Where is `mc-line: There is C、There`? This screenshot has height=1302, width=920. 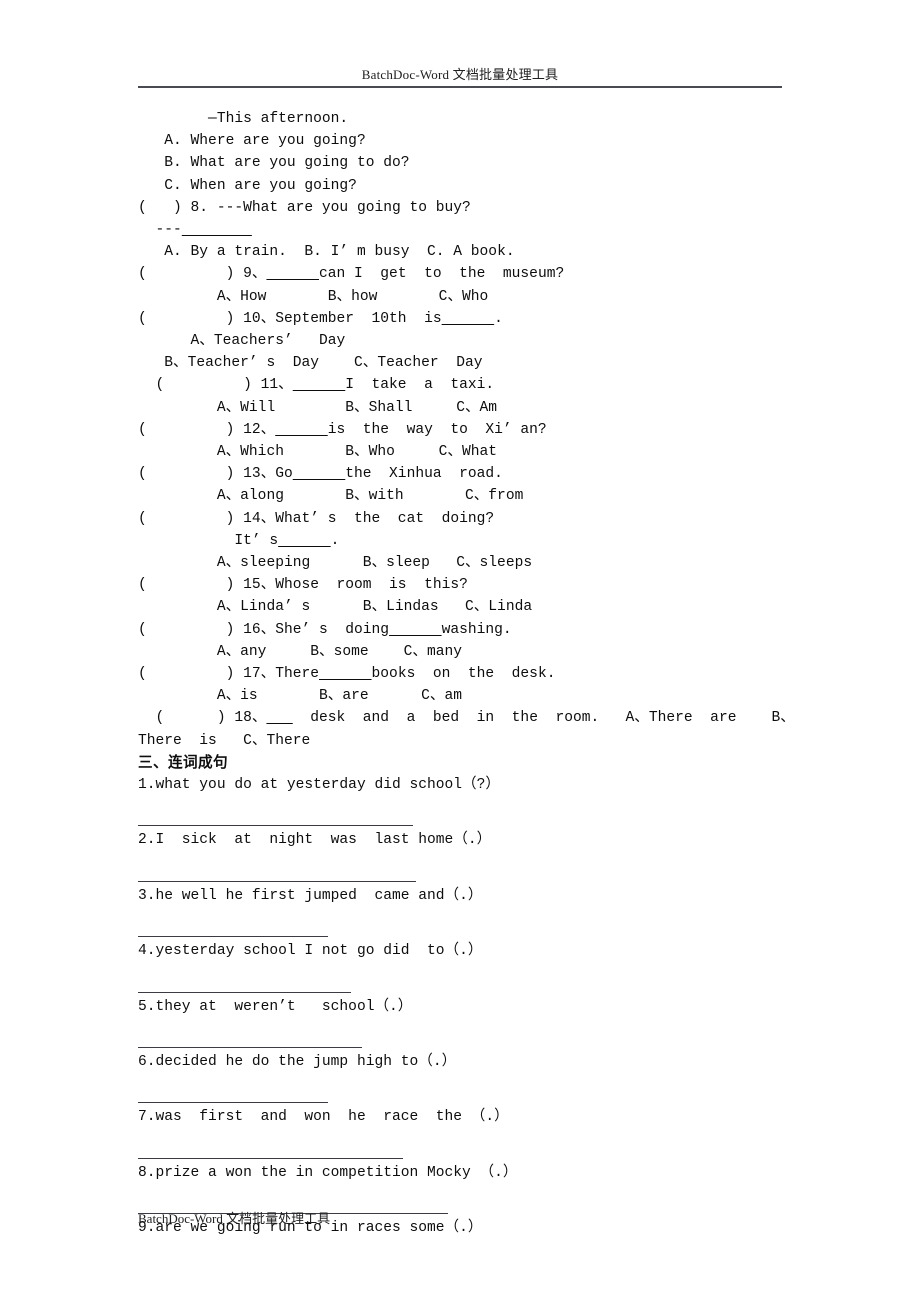 mc-line: There is C、There is located at coordinates (224, 740).